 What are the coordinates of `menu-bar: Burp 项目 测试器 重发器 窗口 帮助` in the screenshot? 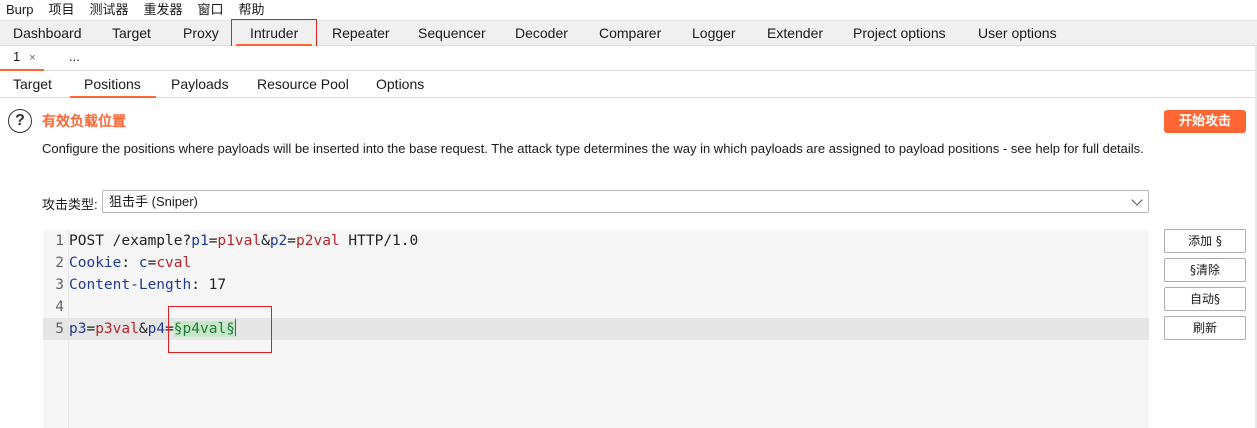 It's located at (628, 10).